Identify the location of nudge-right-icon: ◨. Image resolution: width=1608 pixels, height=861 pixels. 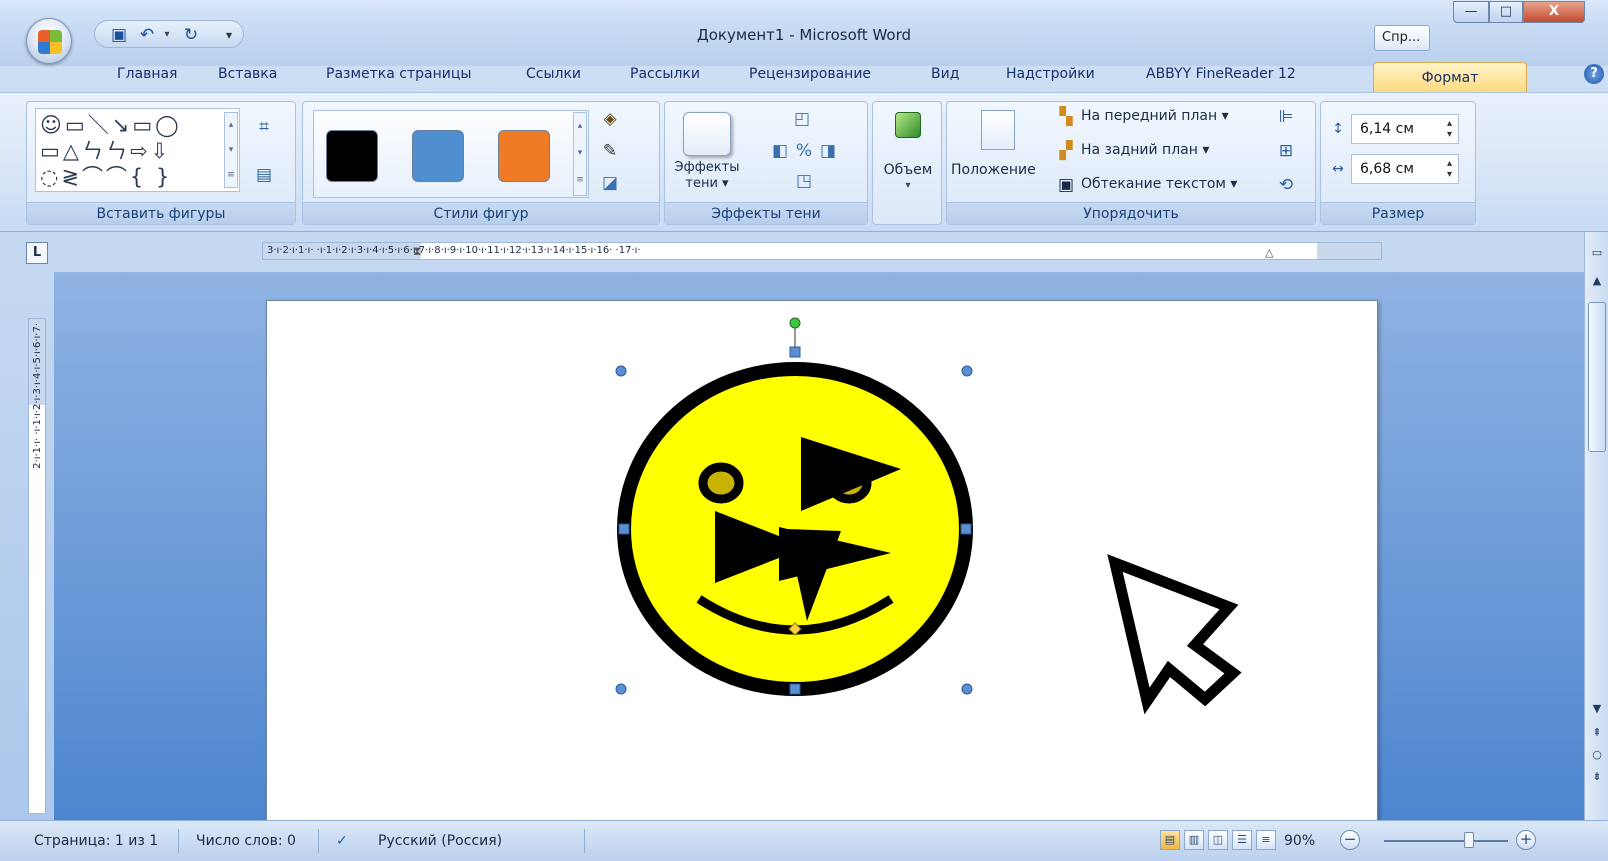
(828, 151).